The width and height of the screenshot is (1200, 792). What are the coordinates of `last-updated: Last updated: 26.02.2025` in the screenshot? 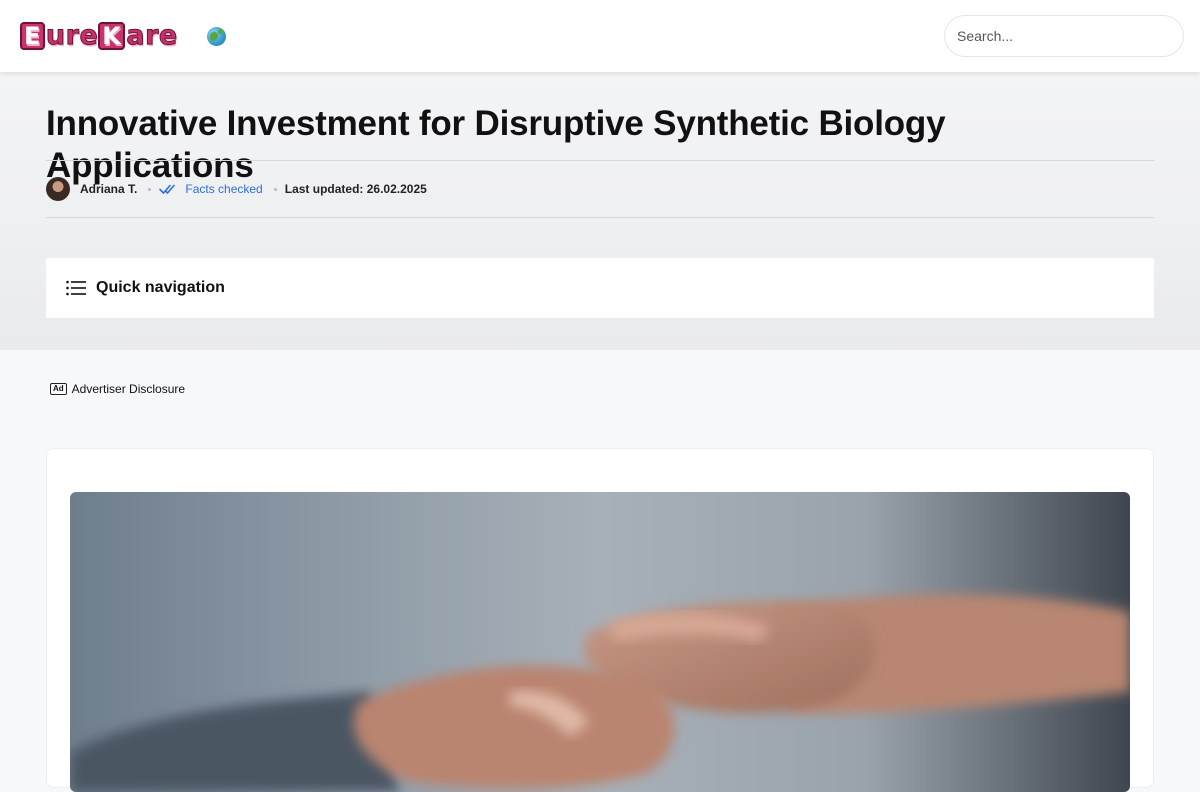 It's located at (355, 189).